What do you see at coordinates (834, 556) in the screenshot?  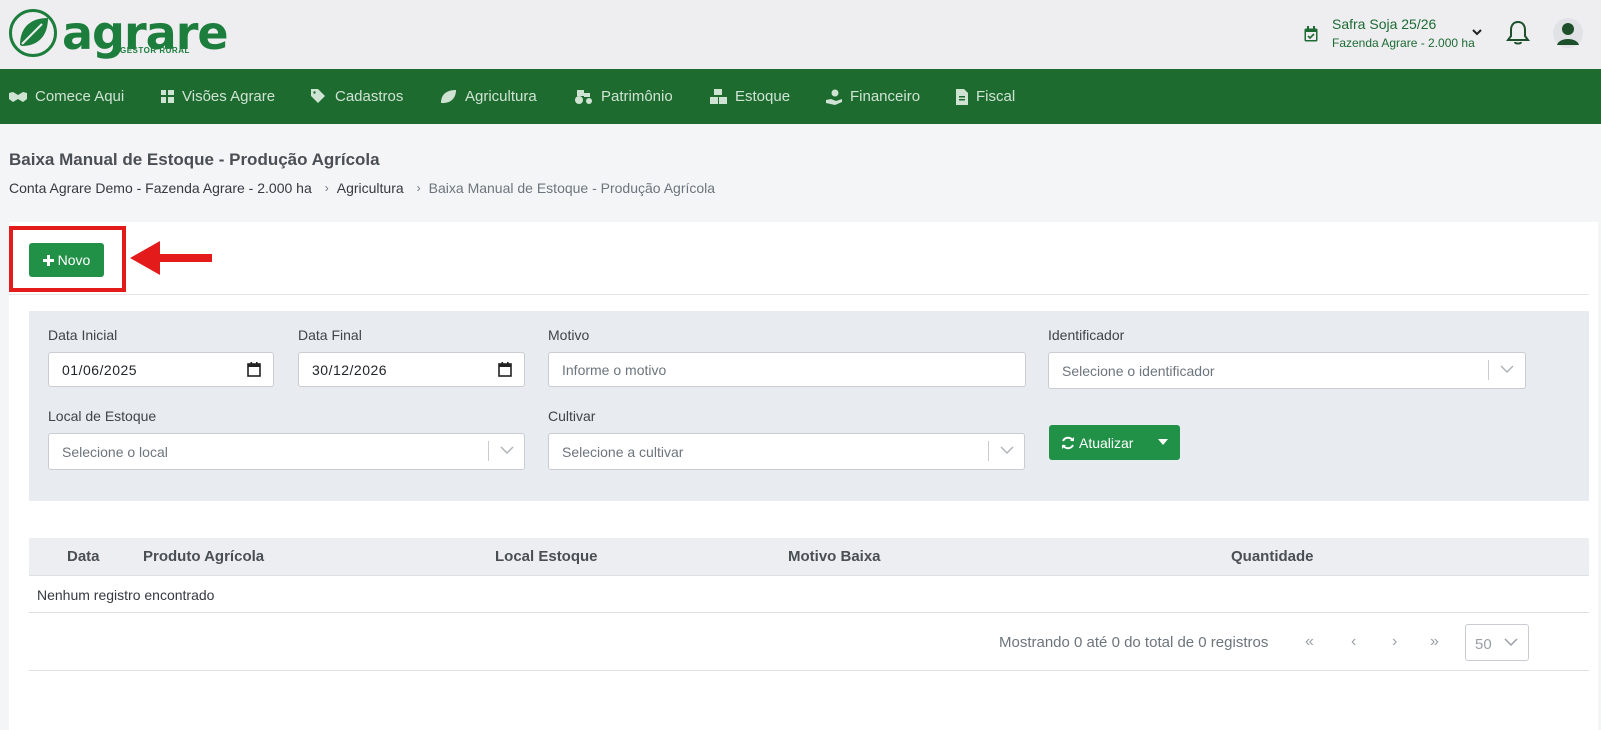 I see `col-motivo-baixa: Motivo Baixa` at bounding box center [834, 556].